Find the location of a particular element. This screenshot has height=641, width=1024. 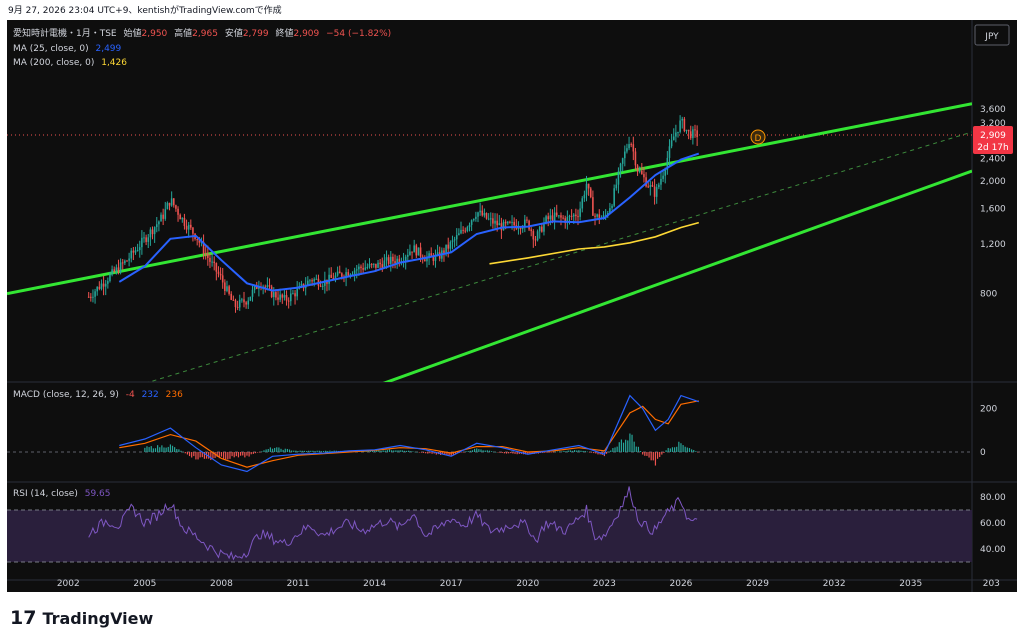

tradingview-logo: 17 TradingView is located at coordinates (81, 618).